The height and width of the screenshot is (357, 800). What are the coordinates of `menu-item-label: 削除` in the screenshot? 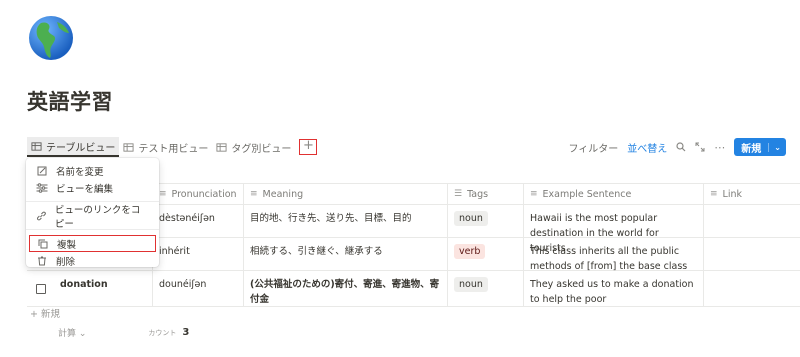 It's located at (66, 262).